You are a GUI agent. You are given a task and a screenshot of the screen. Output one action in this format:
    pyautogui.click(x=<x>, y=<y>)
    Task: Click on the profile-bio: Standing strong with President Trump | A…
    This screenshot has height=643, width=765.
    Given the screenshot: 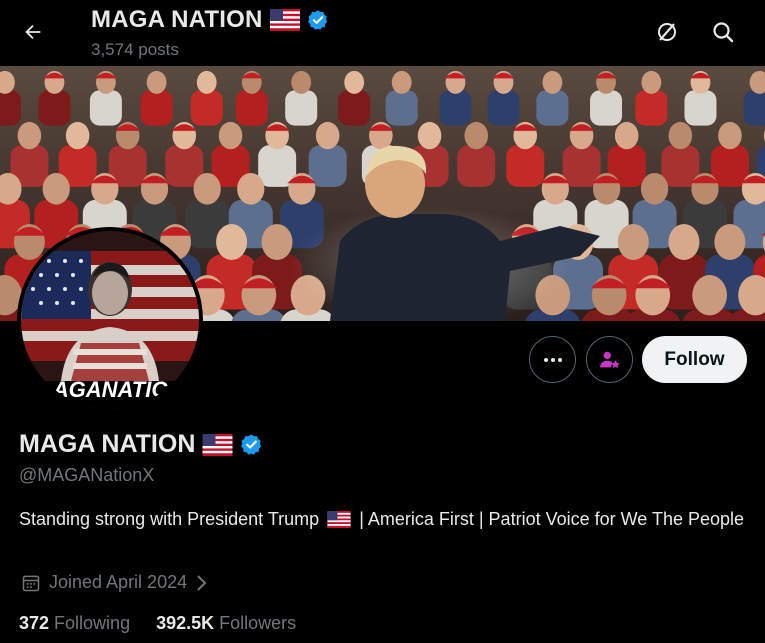 What is the action you would take?
    pyautogui.click(x=384, y=519)
    